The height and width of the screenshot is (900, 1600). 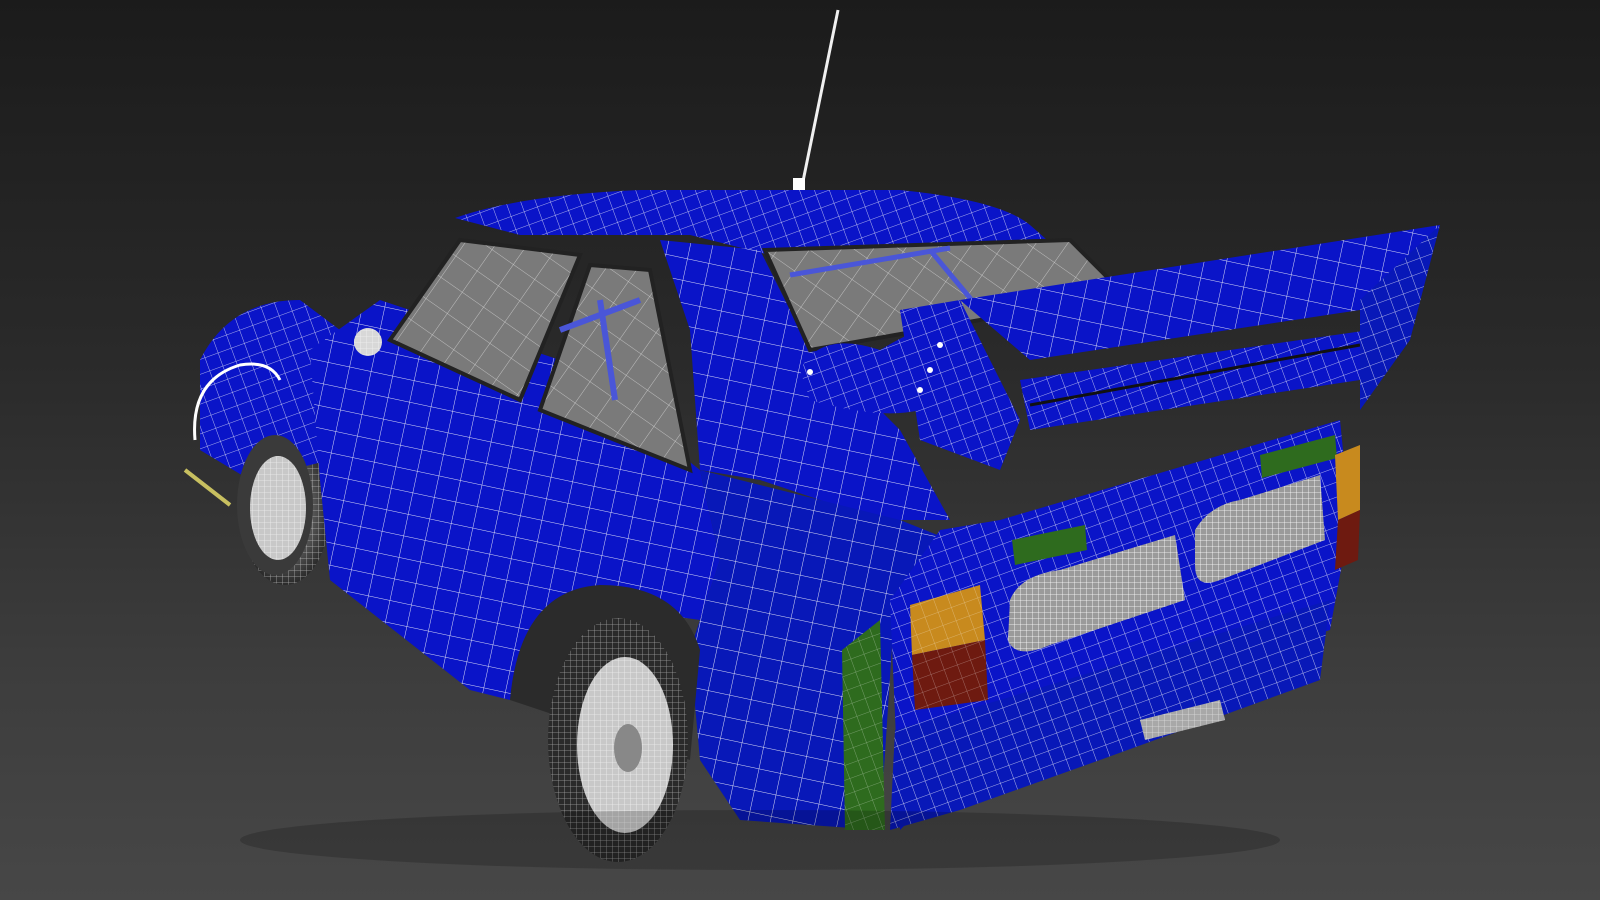 I want to click on side-mirror, so click(x=368, y=342).